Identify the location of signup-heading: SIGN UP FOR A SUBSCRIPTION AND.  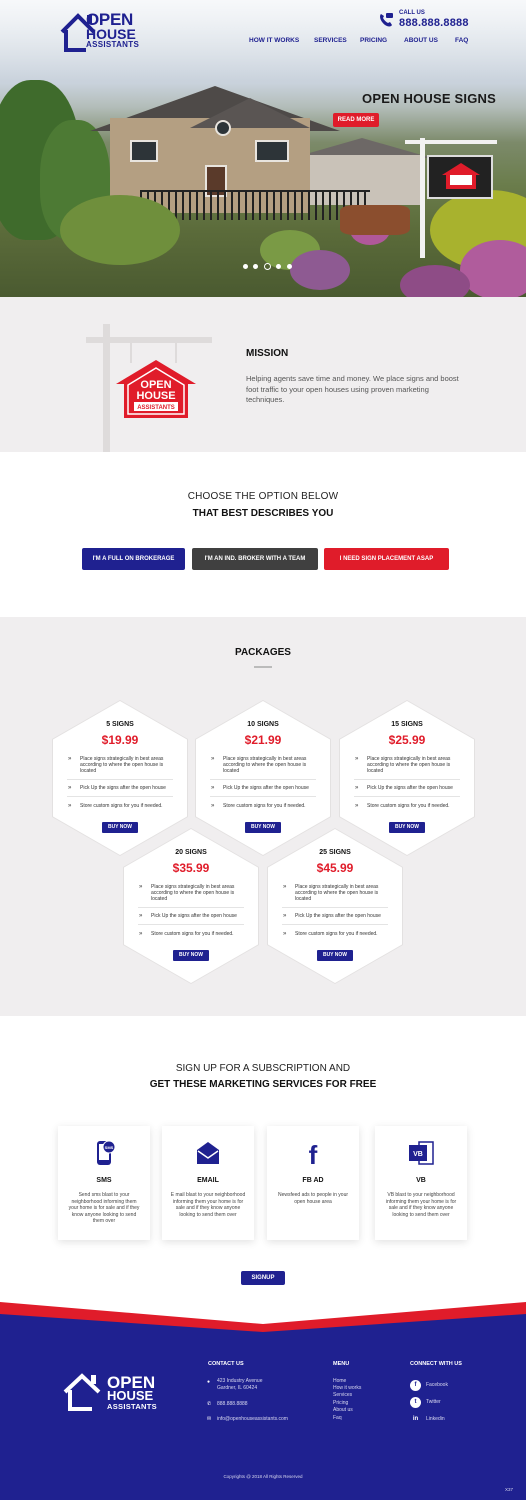
(263, 1068).